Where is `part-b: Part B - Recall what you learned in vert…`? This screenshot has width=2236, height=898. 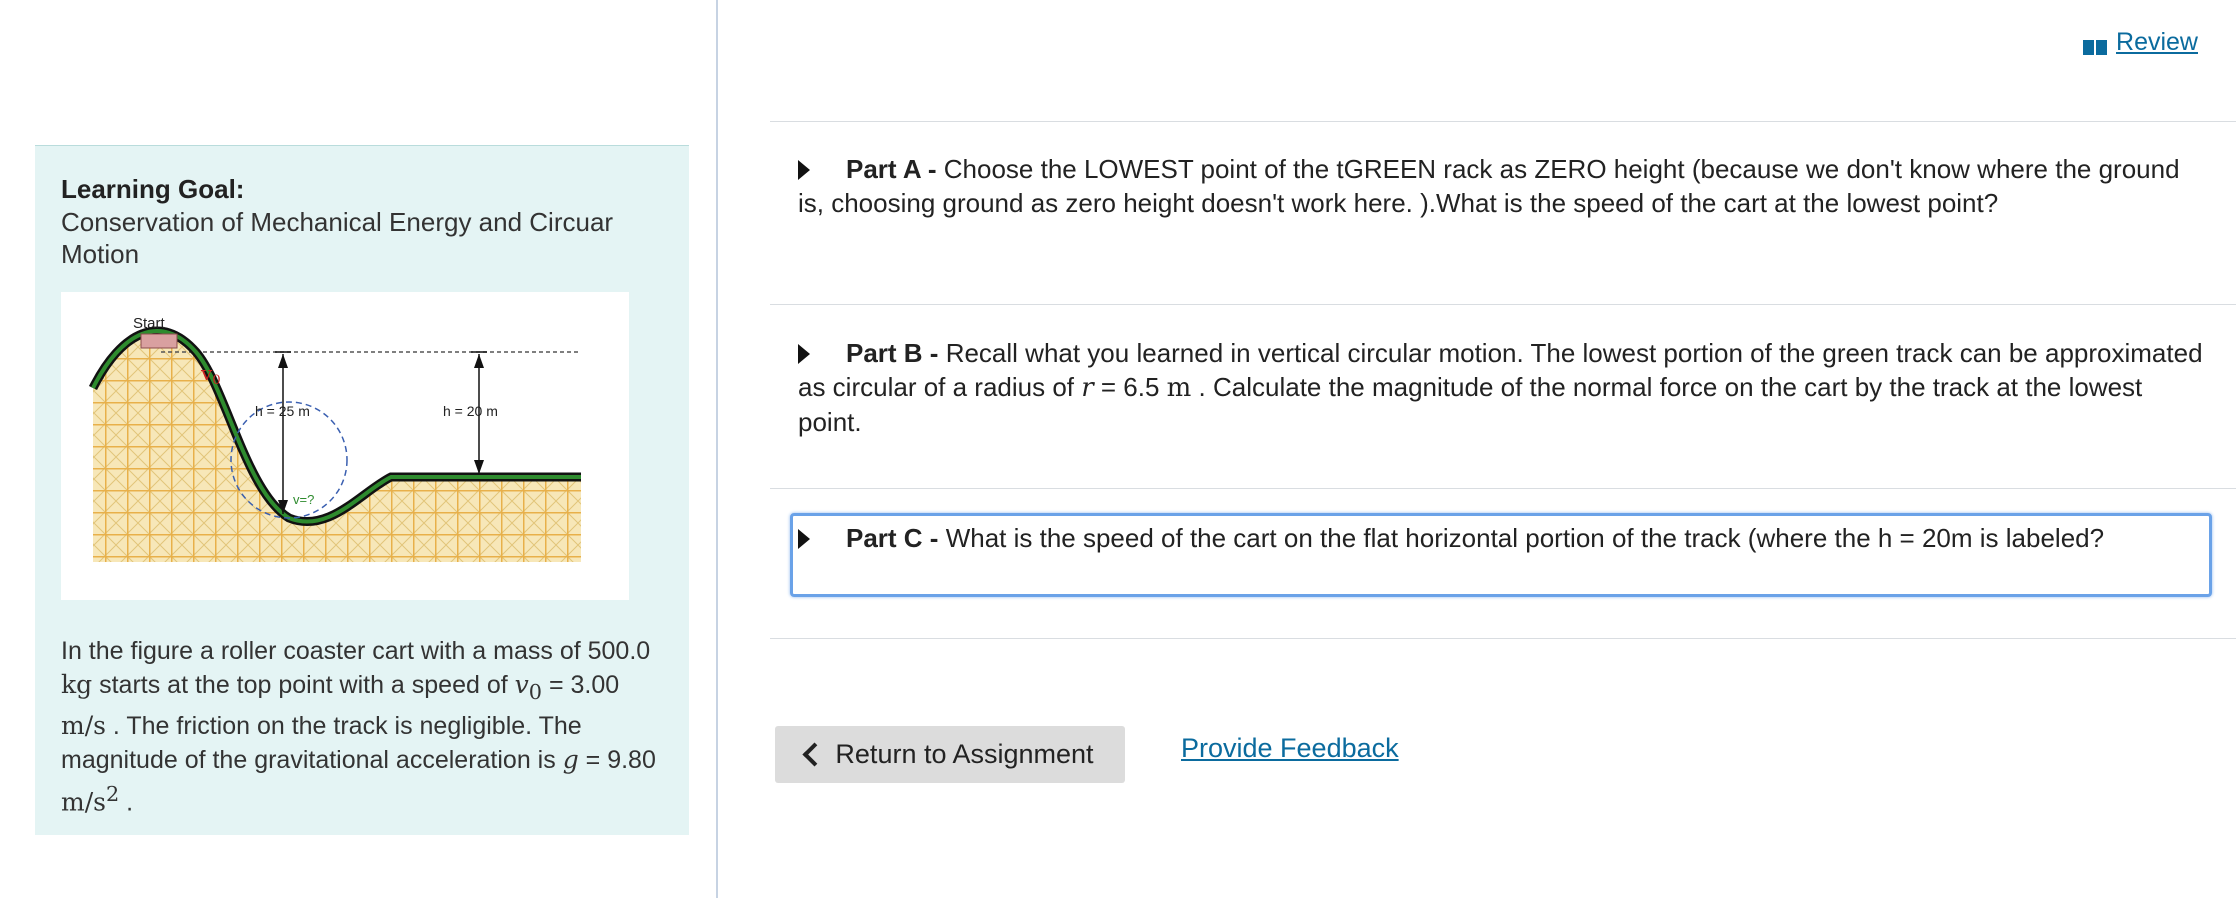
part-b: Part B - Recall what you learned in vert… is located at coordinates (1503, 387).